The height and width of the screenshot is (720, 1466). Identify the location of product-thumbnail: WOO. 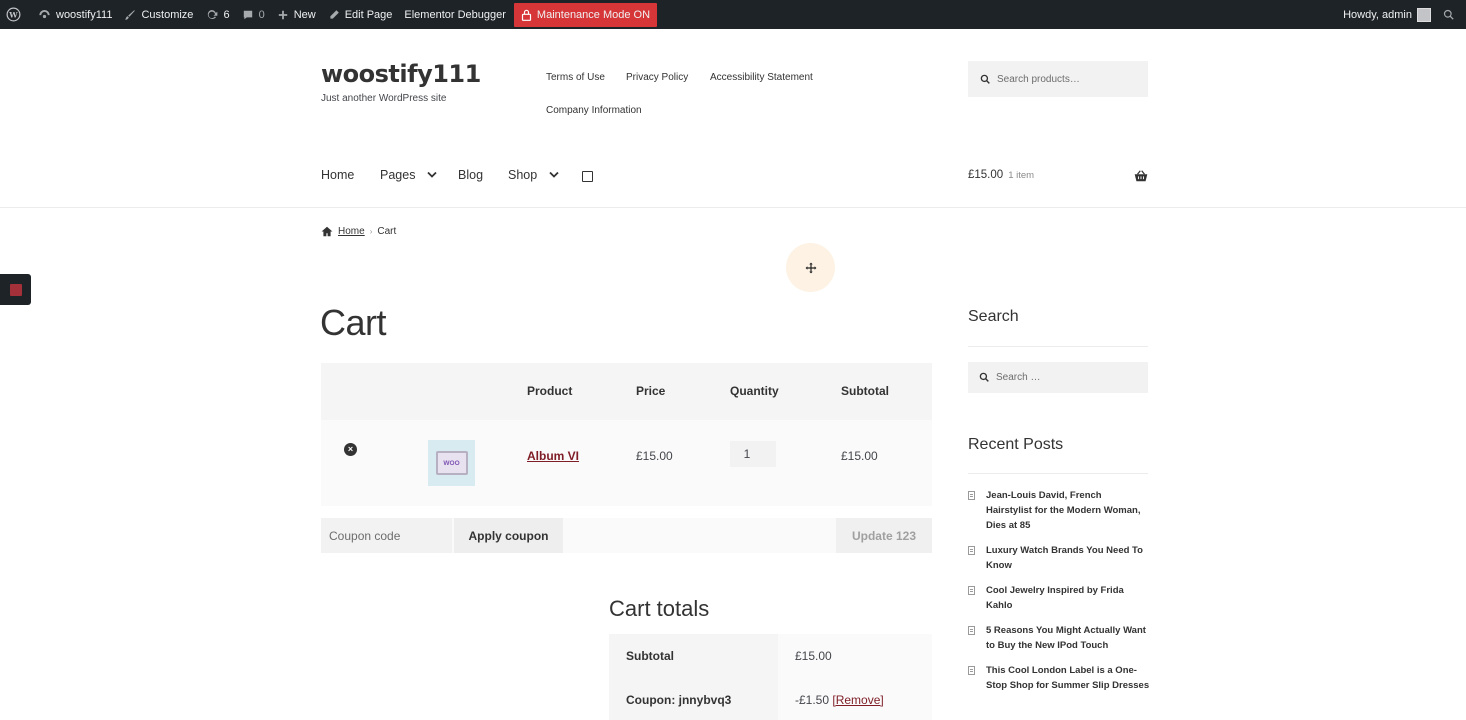
(451, 463).